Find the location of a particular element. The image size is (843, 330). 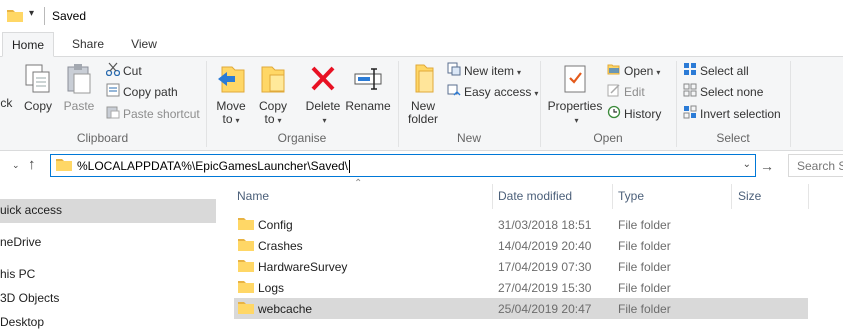

edit-button: Edit is located at coordinates (626, 93).